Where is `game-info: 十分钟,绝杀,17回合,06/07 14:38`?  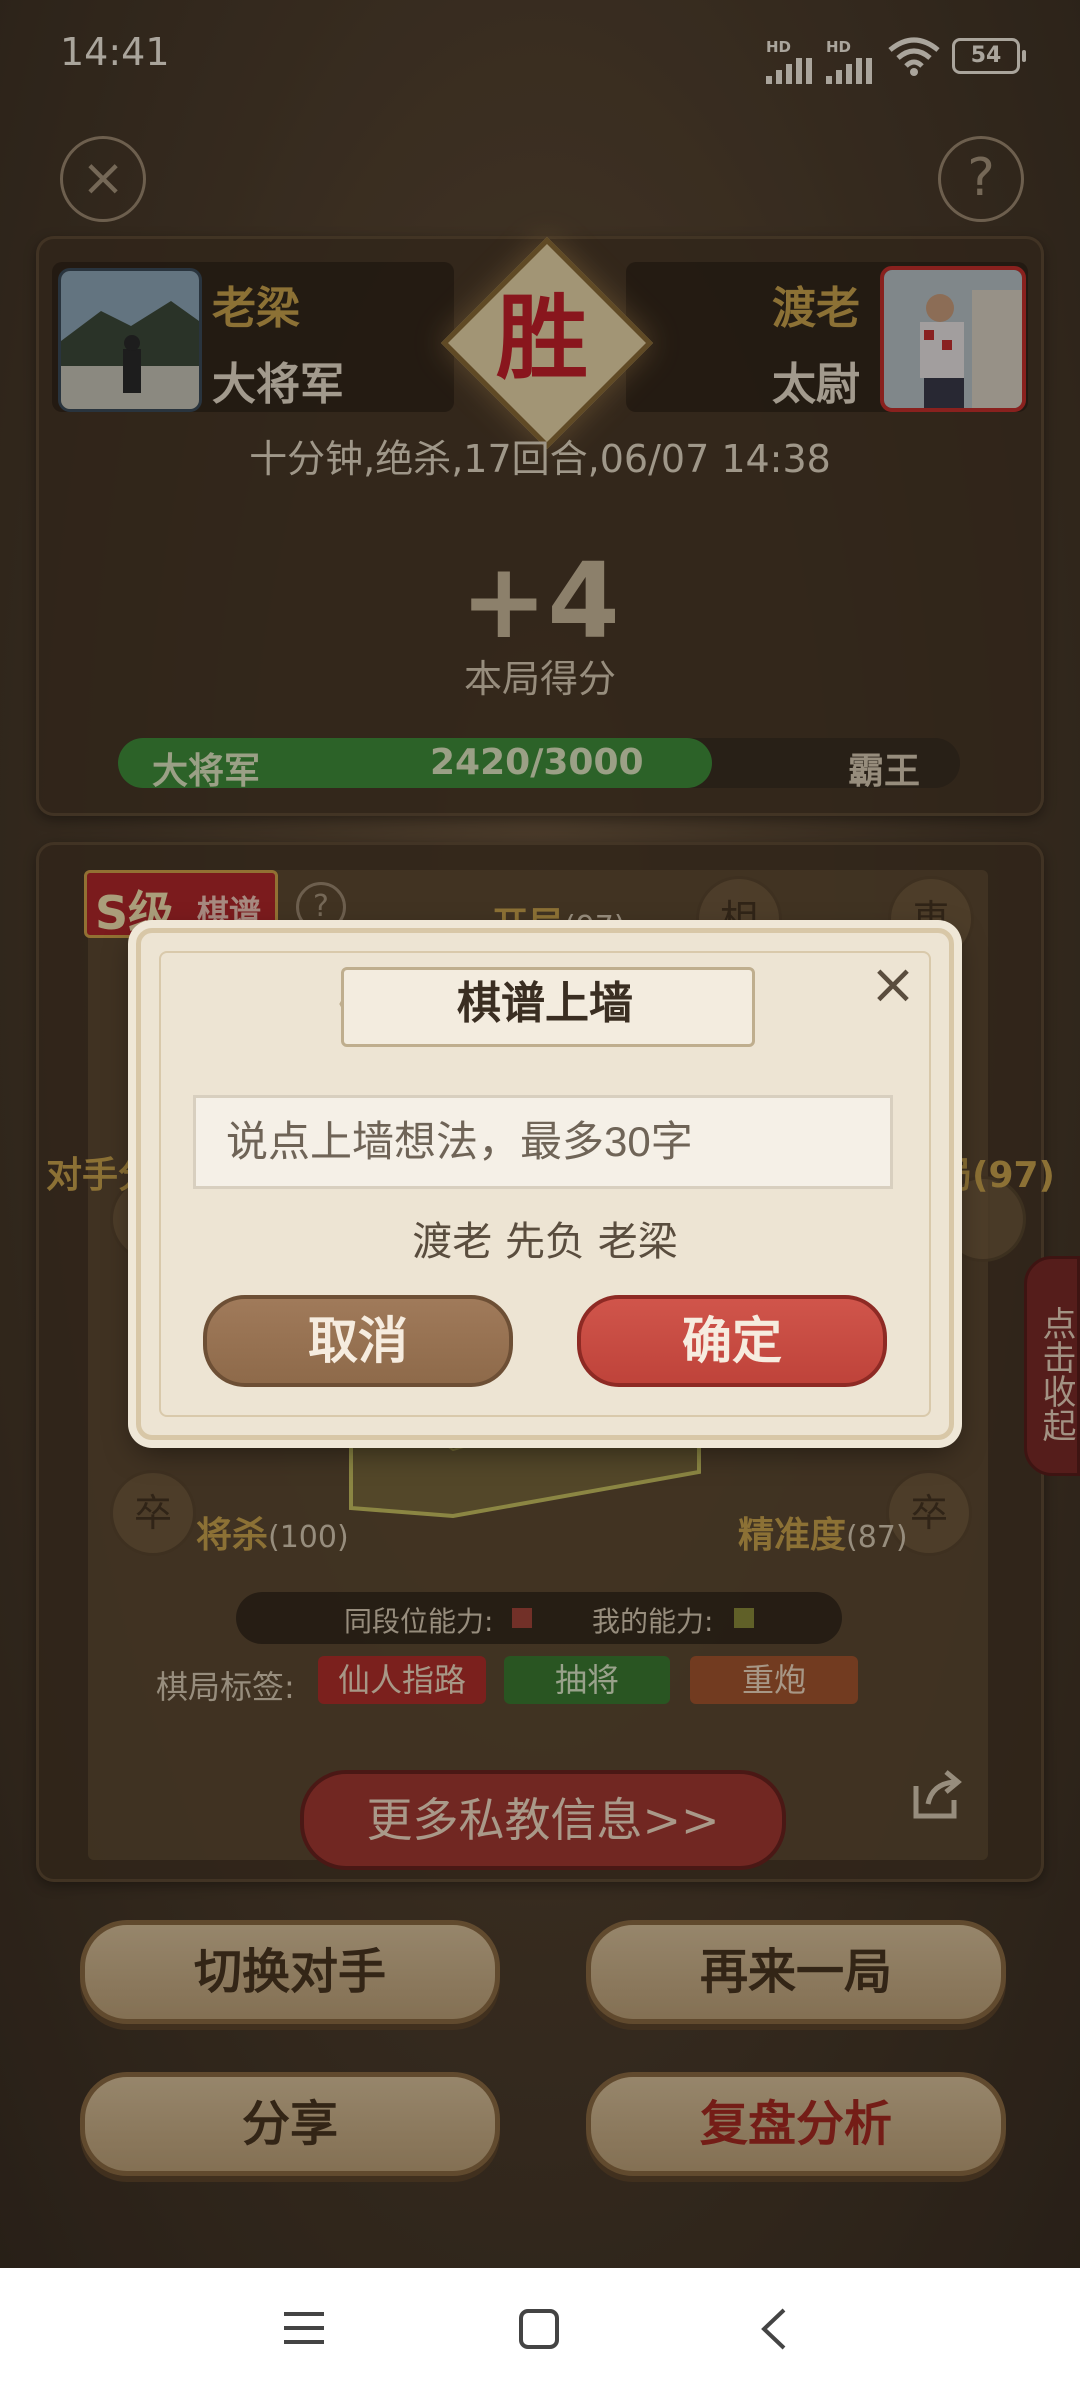
game-info: 十分钟,绝杀,17回合,06/07 14:38 is located at coordinates (540, 459).